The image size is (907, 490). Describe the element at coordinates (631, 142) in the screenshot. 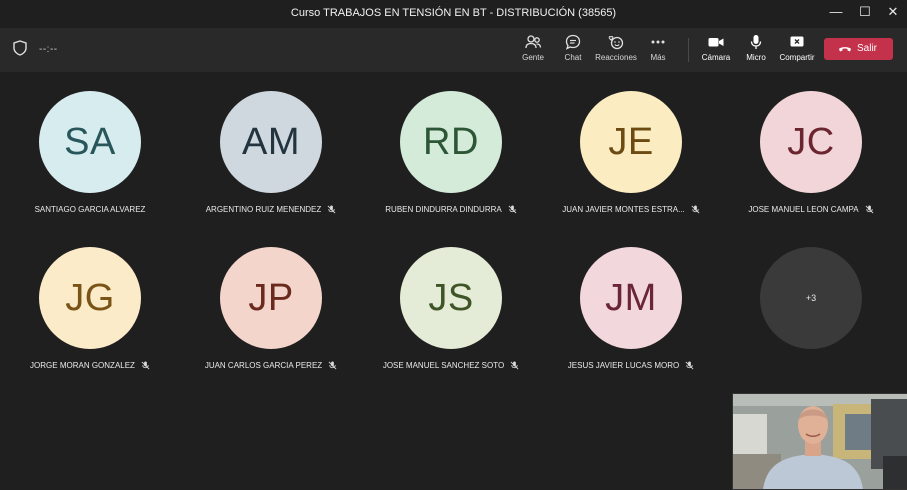

I see `avatar: JE` at that location.